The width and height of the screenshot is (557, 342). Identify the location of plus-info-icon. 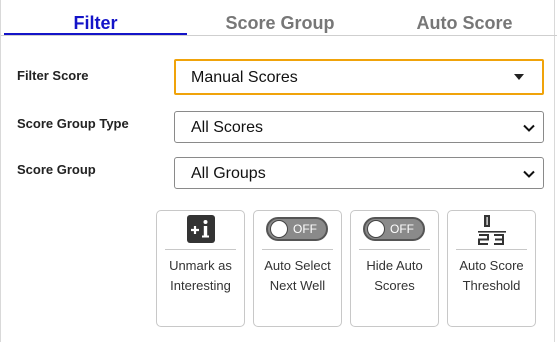
(201, 229).